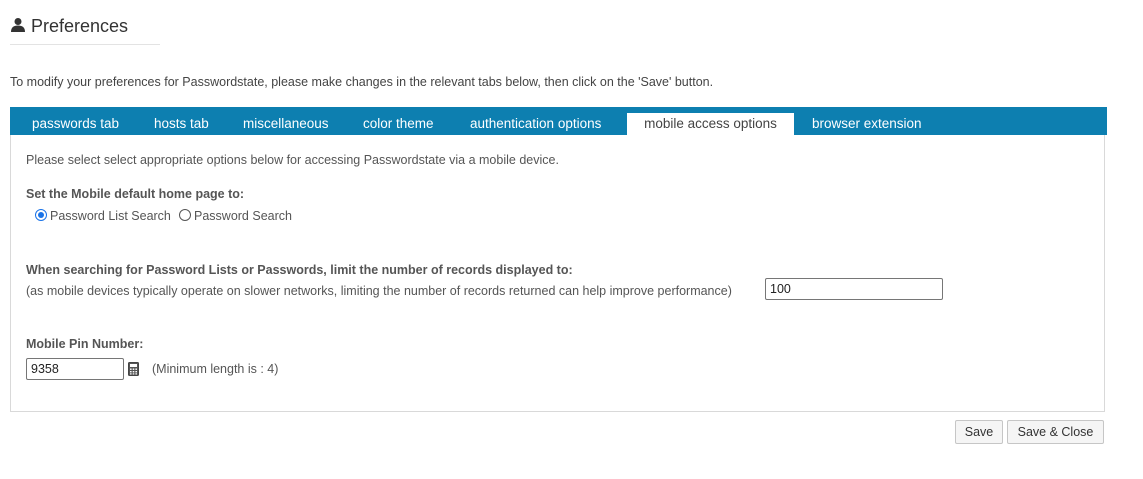  I want to click on records-limit-input, so click(854, 289).